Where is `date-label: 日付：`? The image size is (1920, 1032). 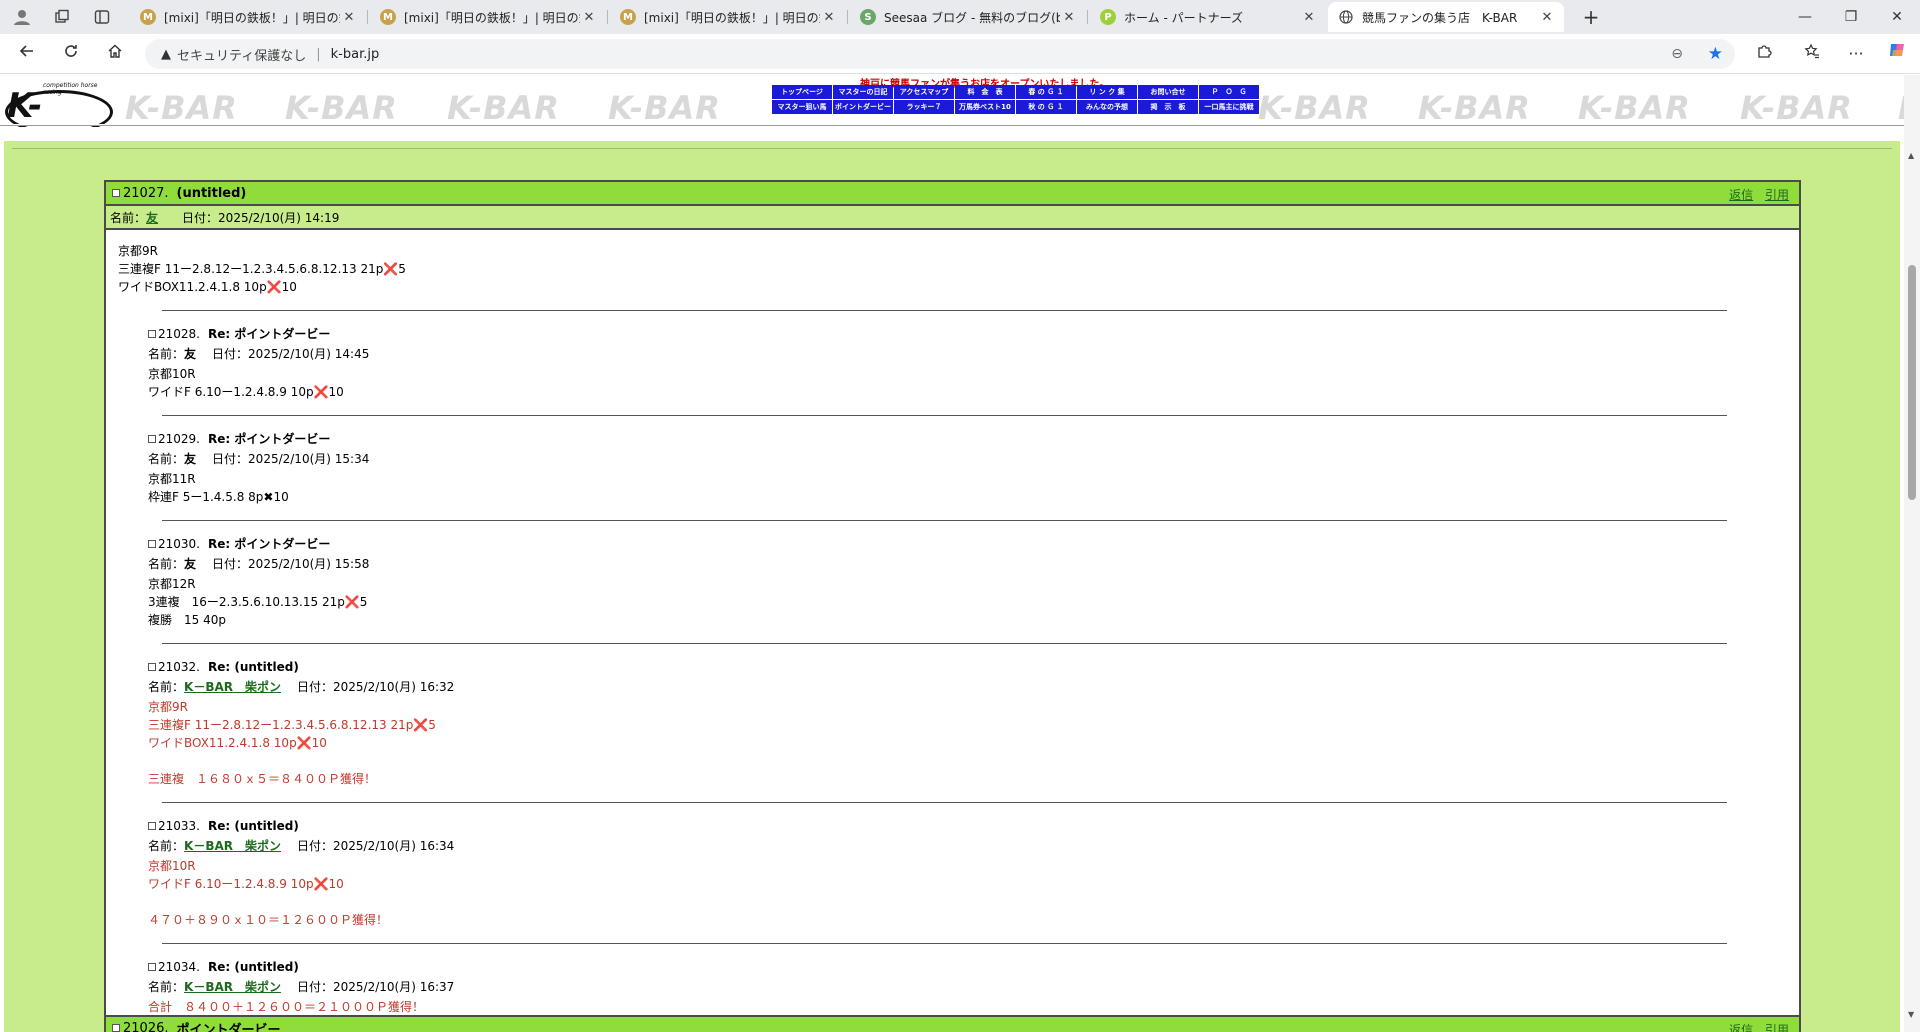 date-label: 日付： is located at coordinates (315, 846).